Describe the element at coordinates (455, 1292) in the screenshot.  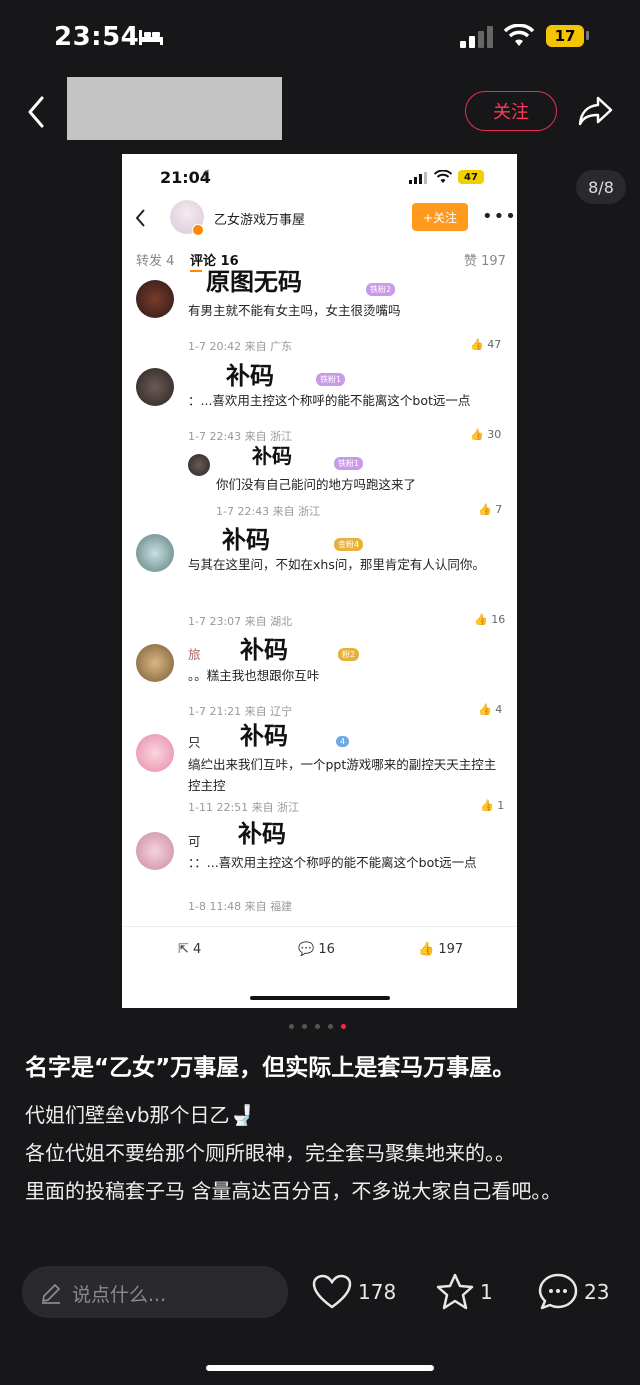
I see `favorite-star-icon` at that location.